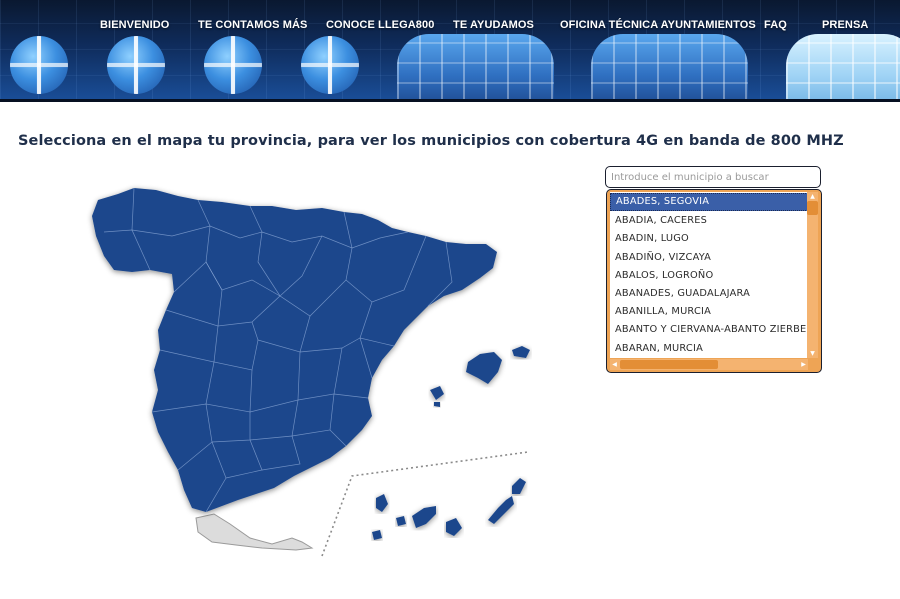 The image size is (900, 599). I want to click on nav-item-bienvenido: BIENVENIDO, so click(134, 25).